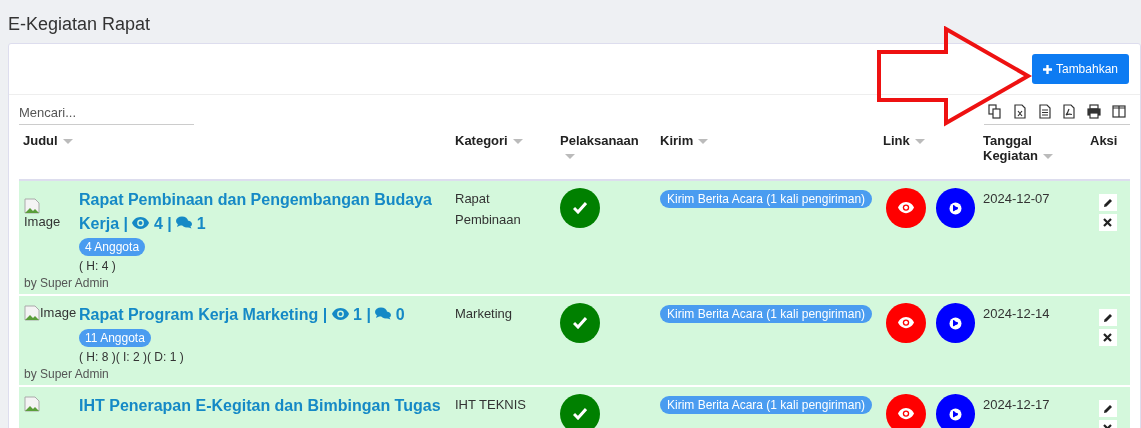 The height and width of the screenshot is (428, 1141). What do you see at coordinates (1069, 111) in the screenshot?
I see `pdf-file-icon` at bounding box center [1069, 111].